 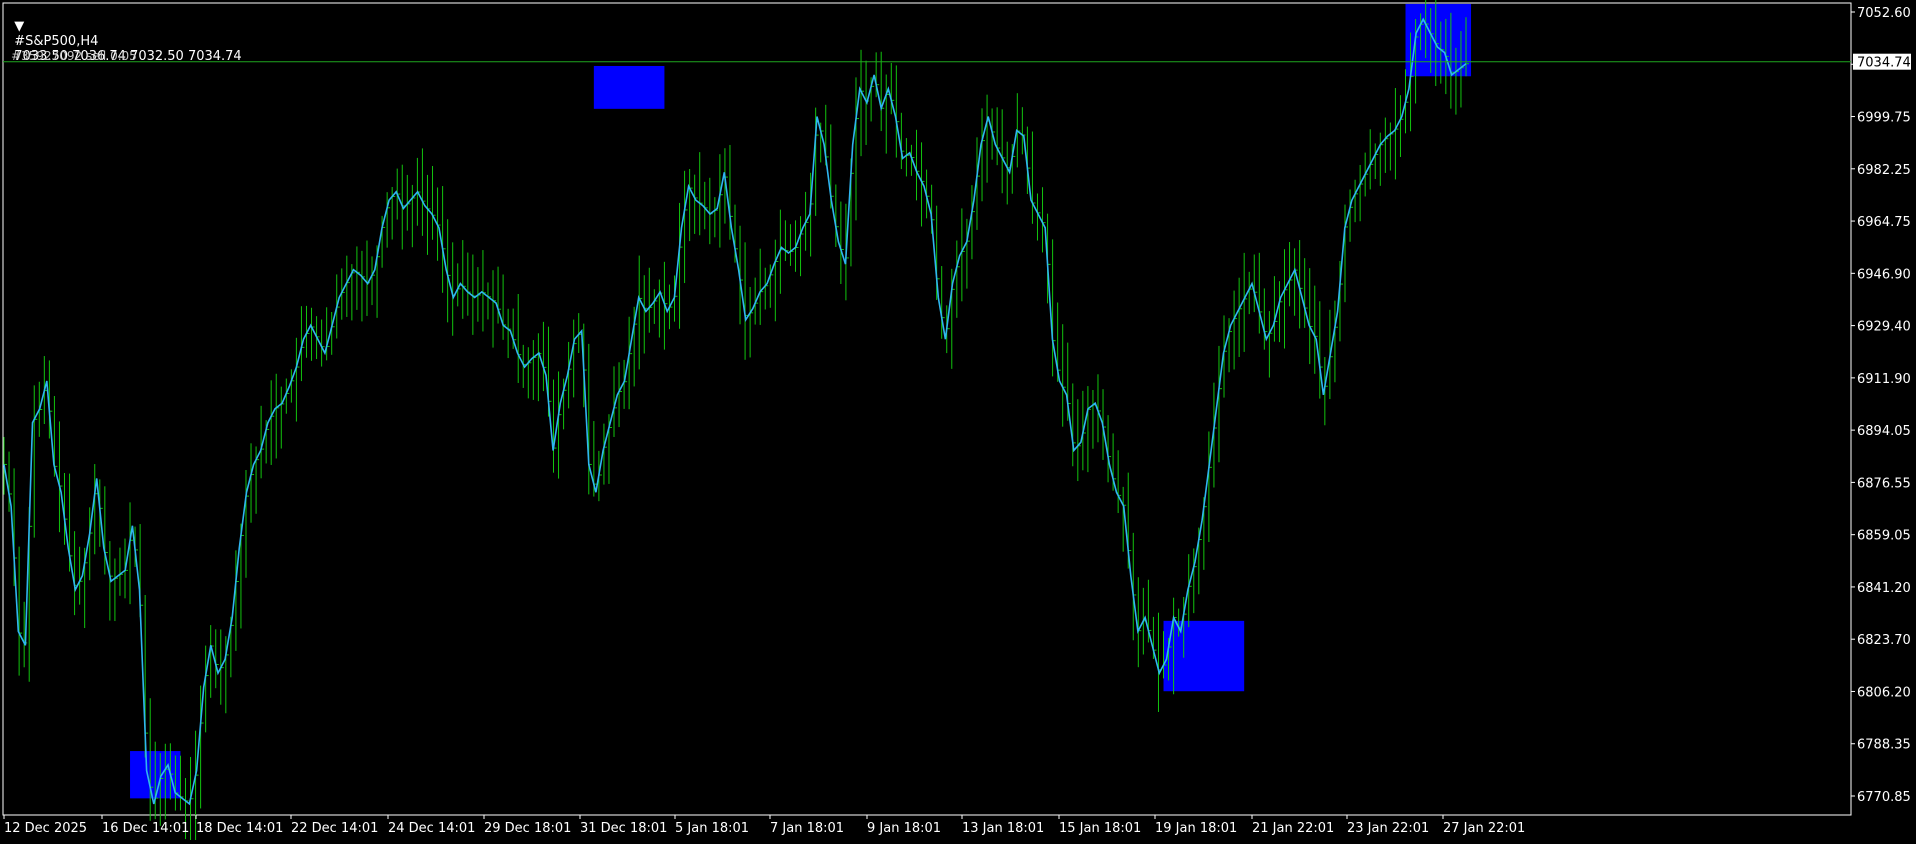 I want to click on y-tick-label-11: 6841.20, so click(x=1884, y=588).